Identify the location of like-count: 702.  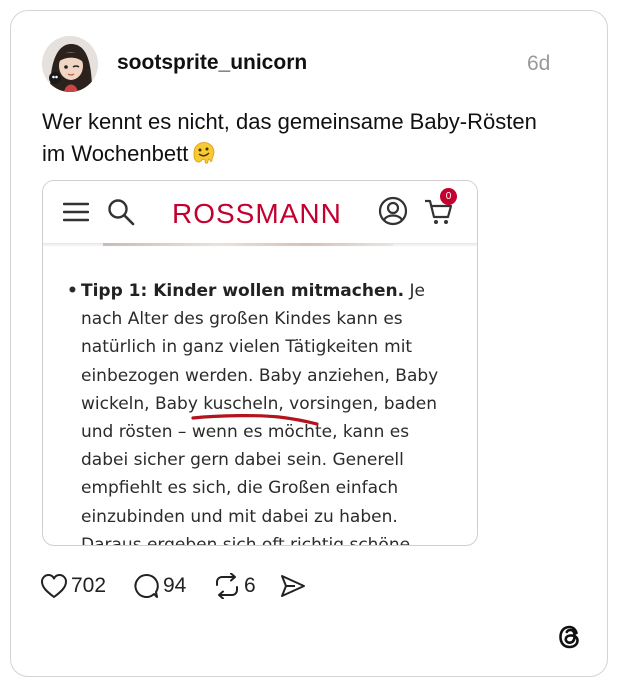
(89, 585).